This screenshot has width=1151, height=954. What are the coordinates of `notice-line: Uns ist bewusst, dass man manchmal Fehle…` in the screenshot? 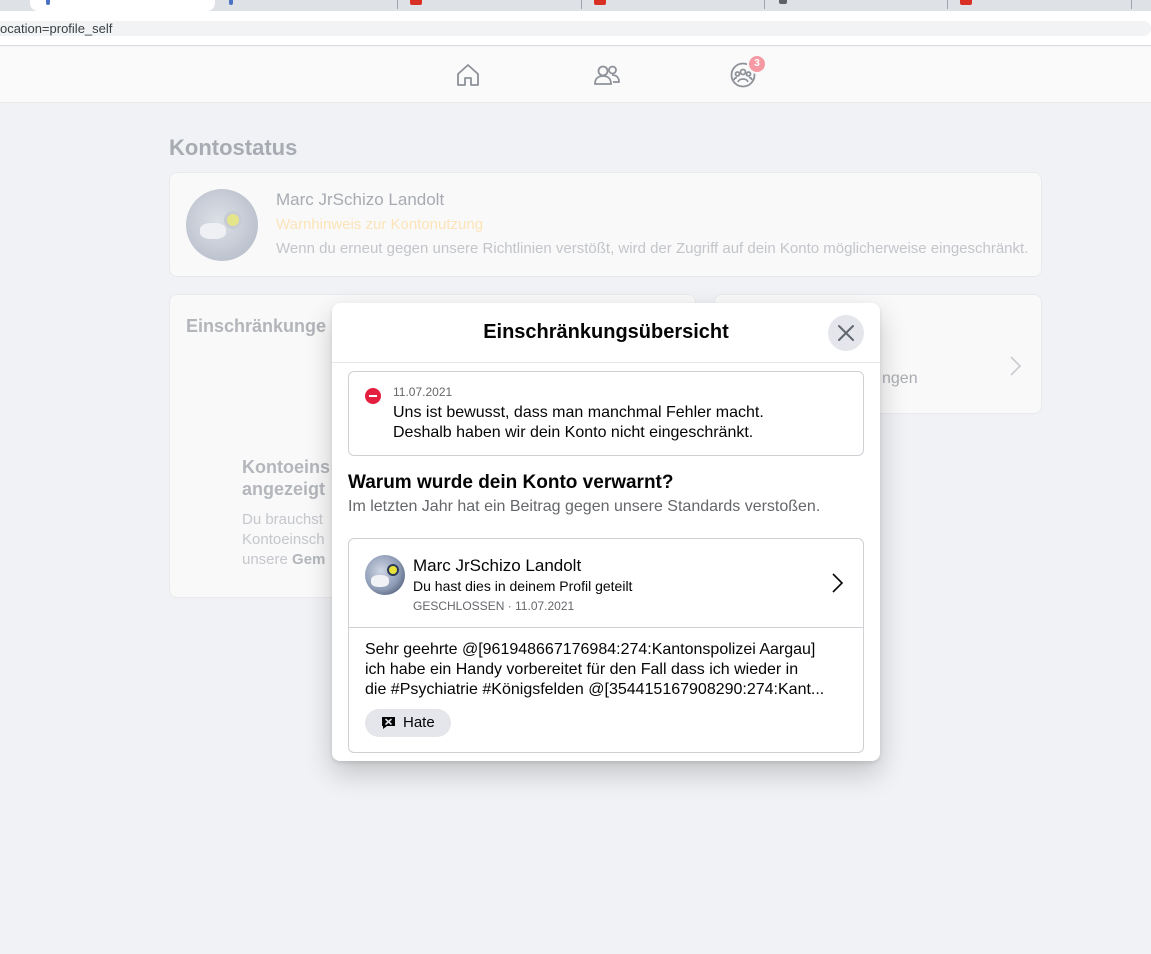 It's located at (578, 412).